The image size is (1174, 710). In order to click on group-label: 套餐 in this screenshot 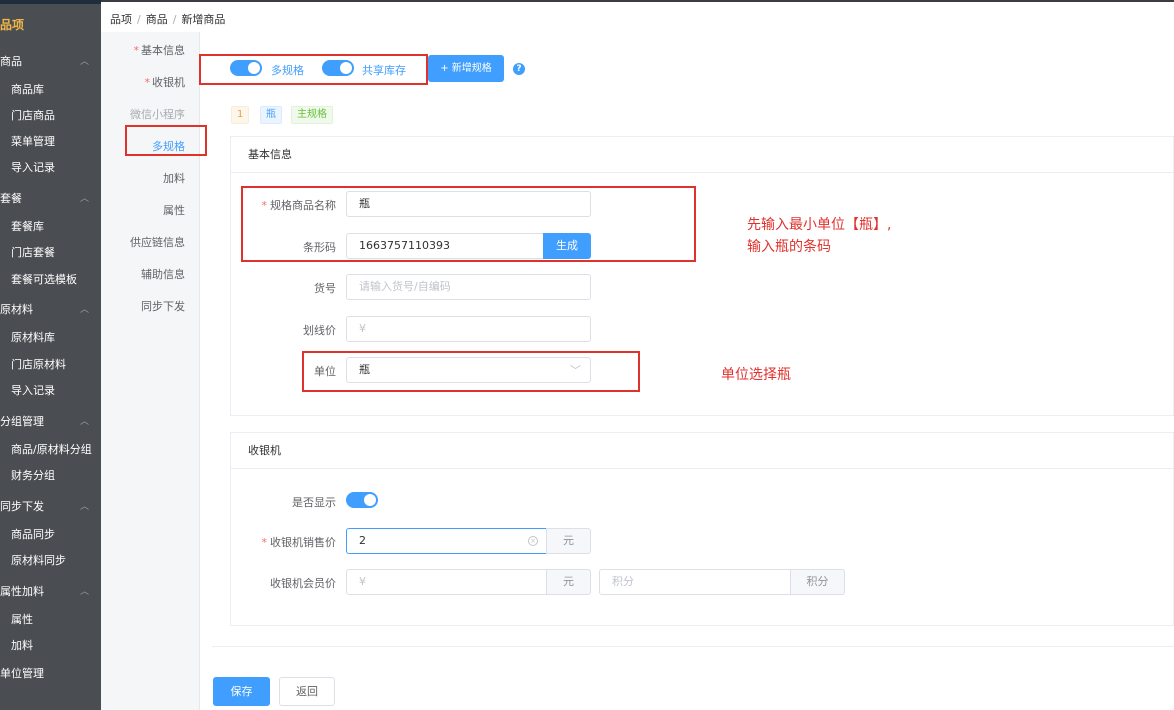, I will do `click(11, 198)`.